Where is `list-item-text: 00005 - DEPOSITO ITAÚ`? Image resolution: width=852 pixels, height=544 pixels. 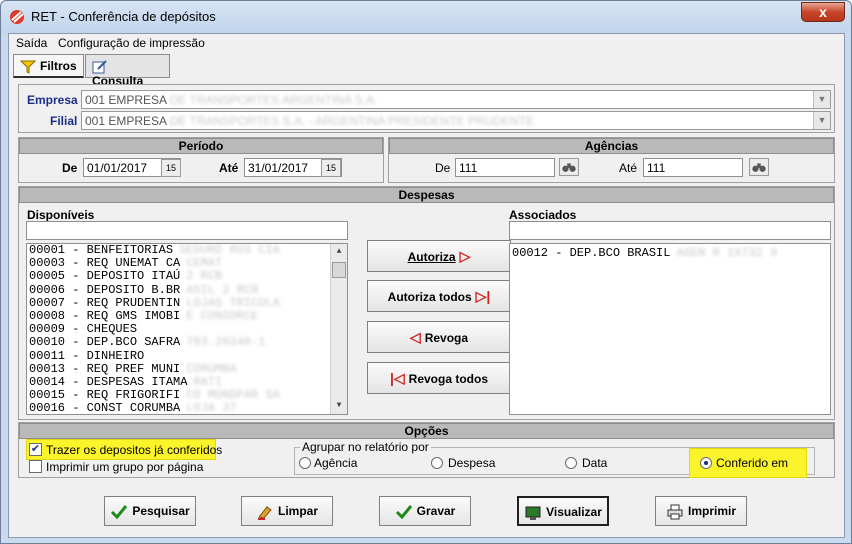 list-item-text: 00005 - DEPOSITO ITAÚ is located at coordinates (105, 276).